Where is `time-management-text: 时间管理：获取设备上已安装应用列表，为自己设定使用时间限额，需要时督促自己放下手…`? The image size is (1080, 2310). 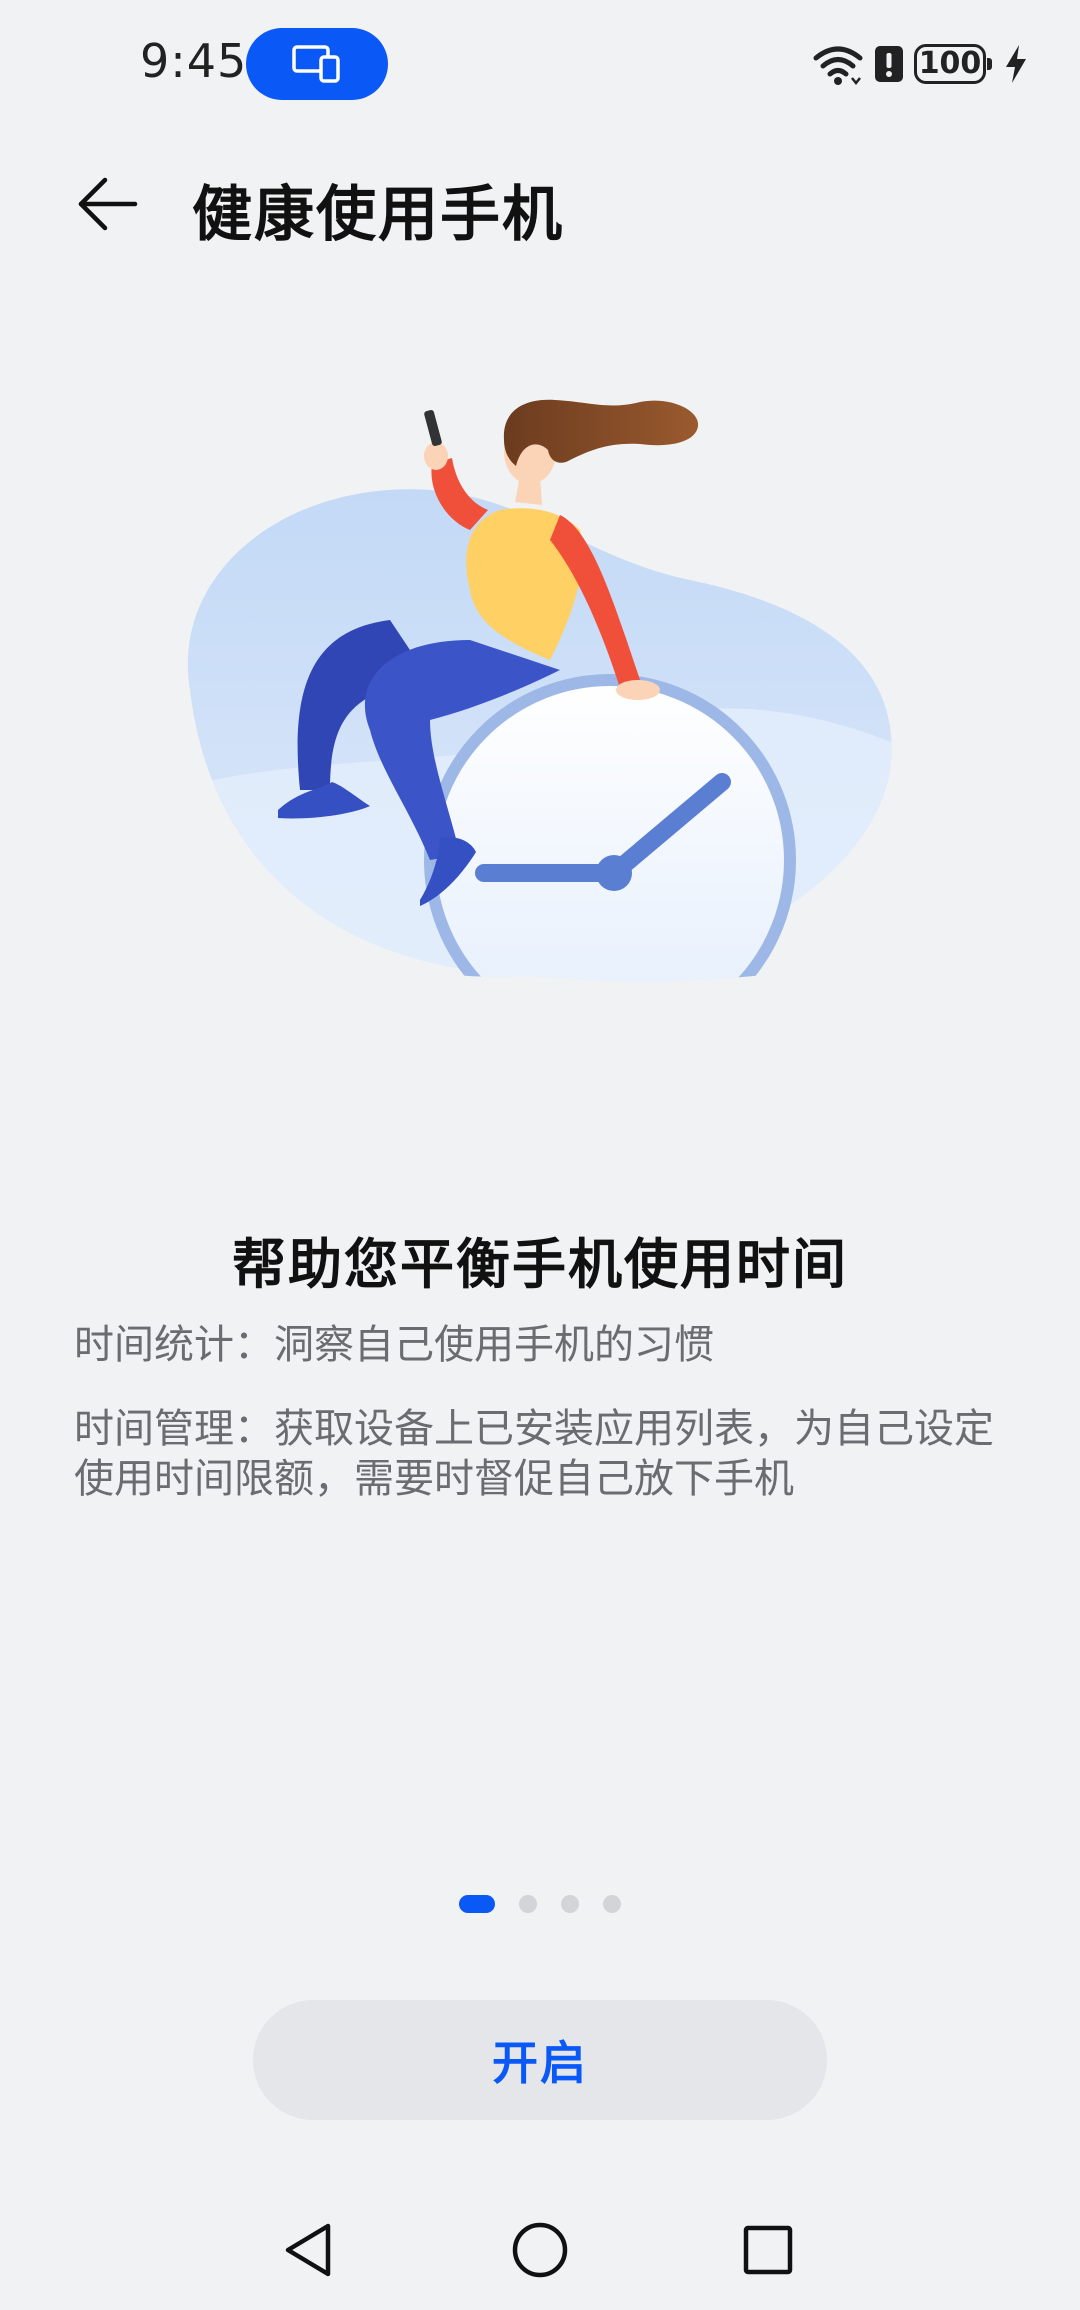 time-management-text: 时间管理：获取设备上已安装应用列表，为自己设定使用时间限额，需要时督促自己放下手… is located at coordinates (534, 1454).